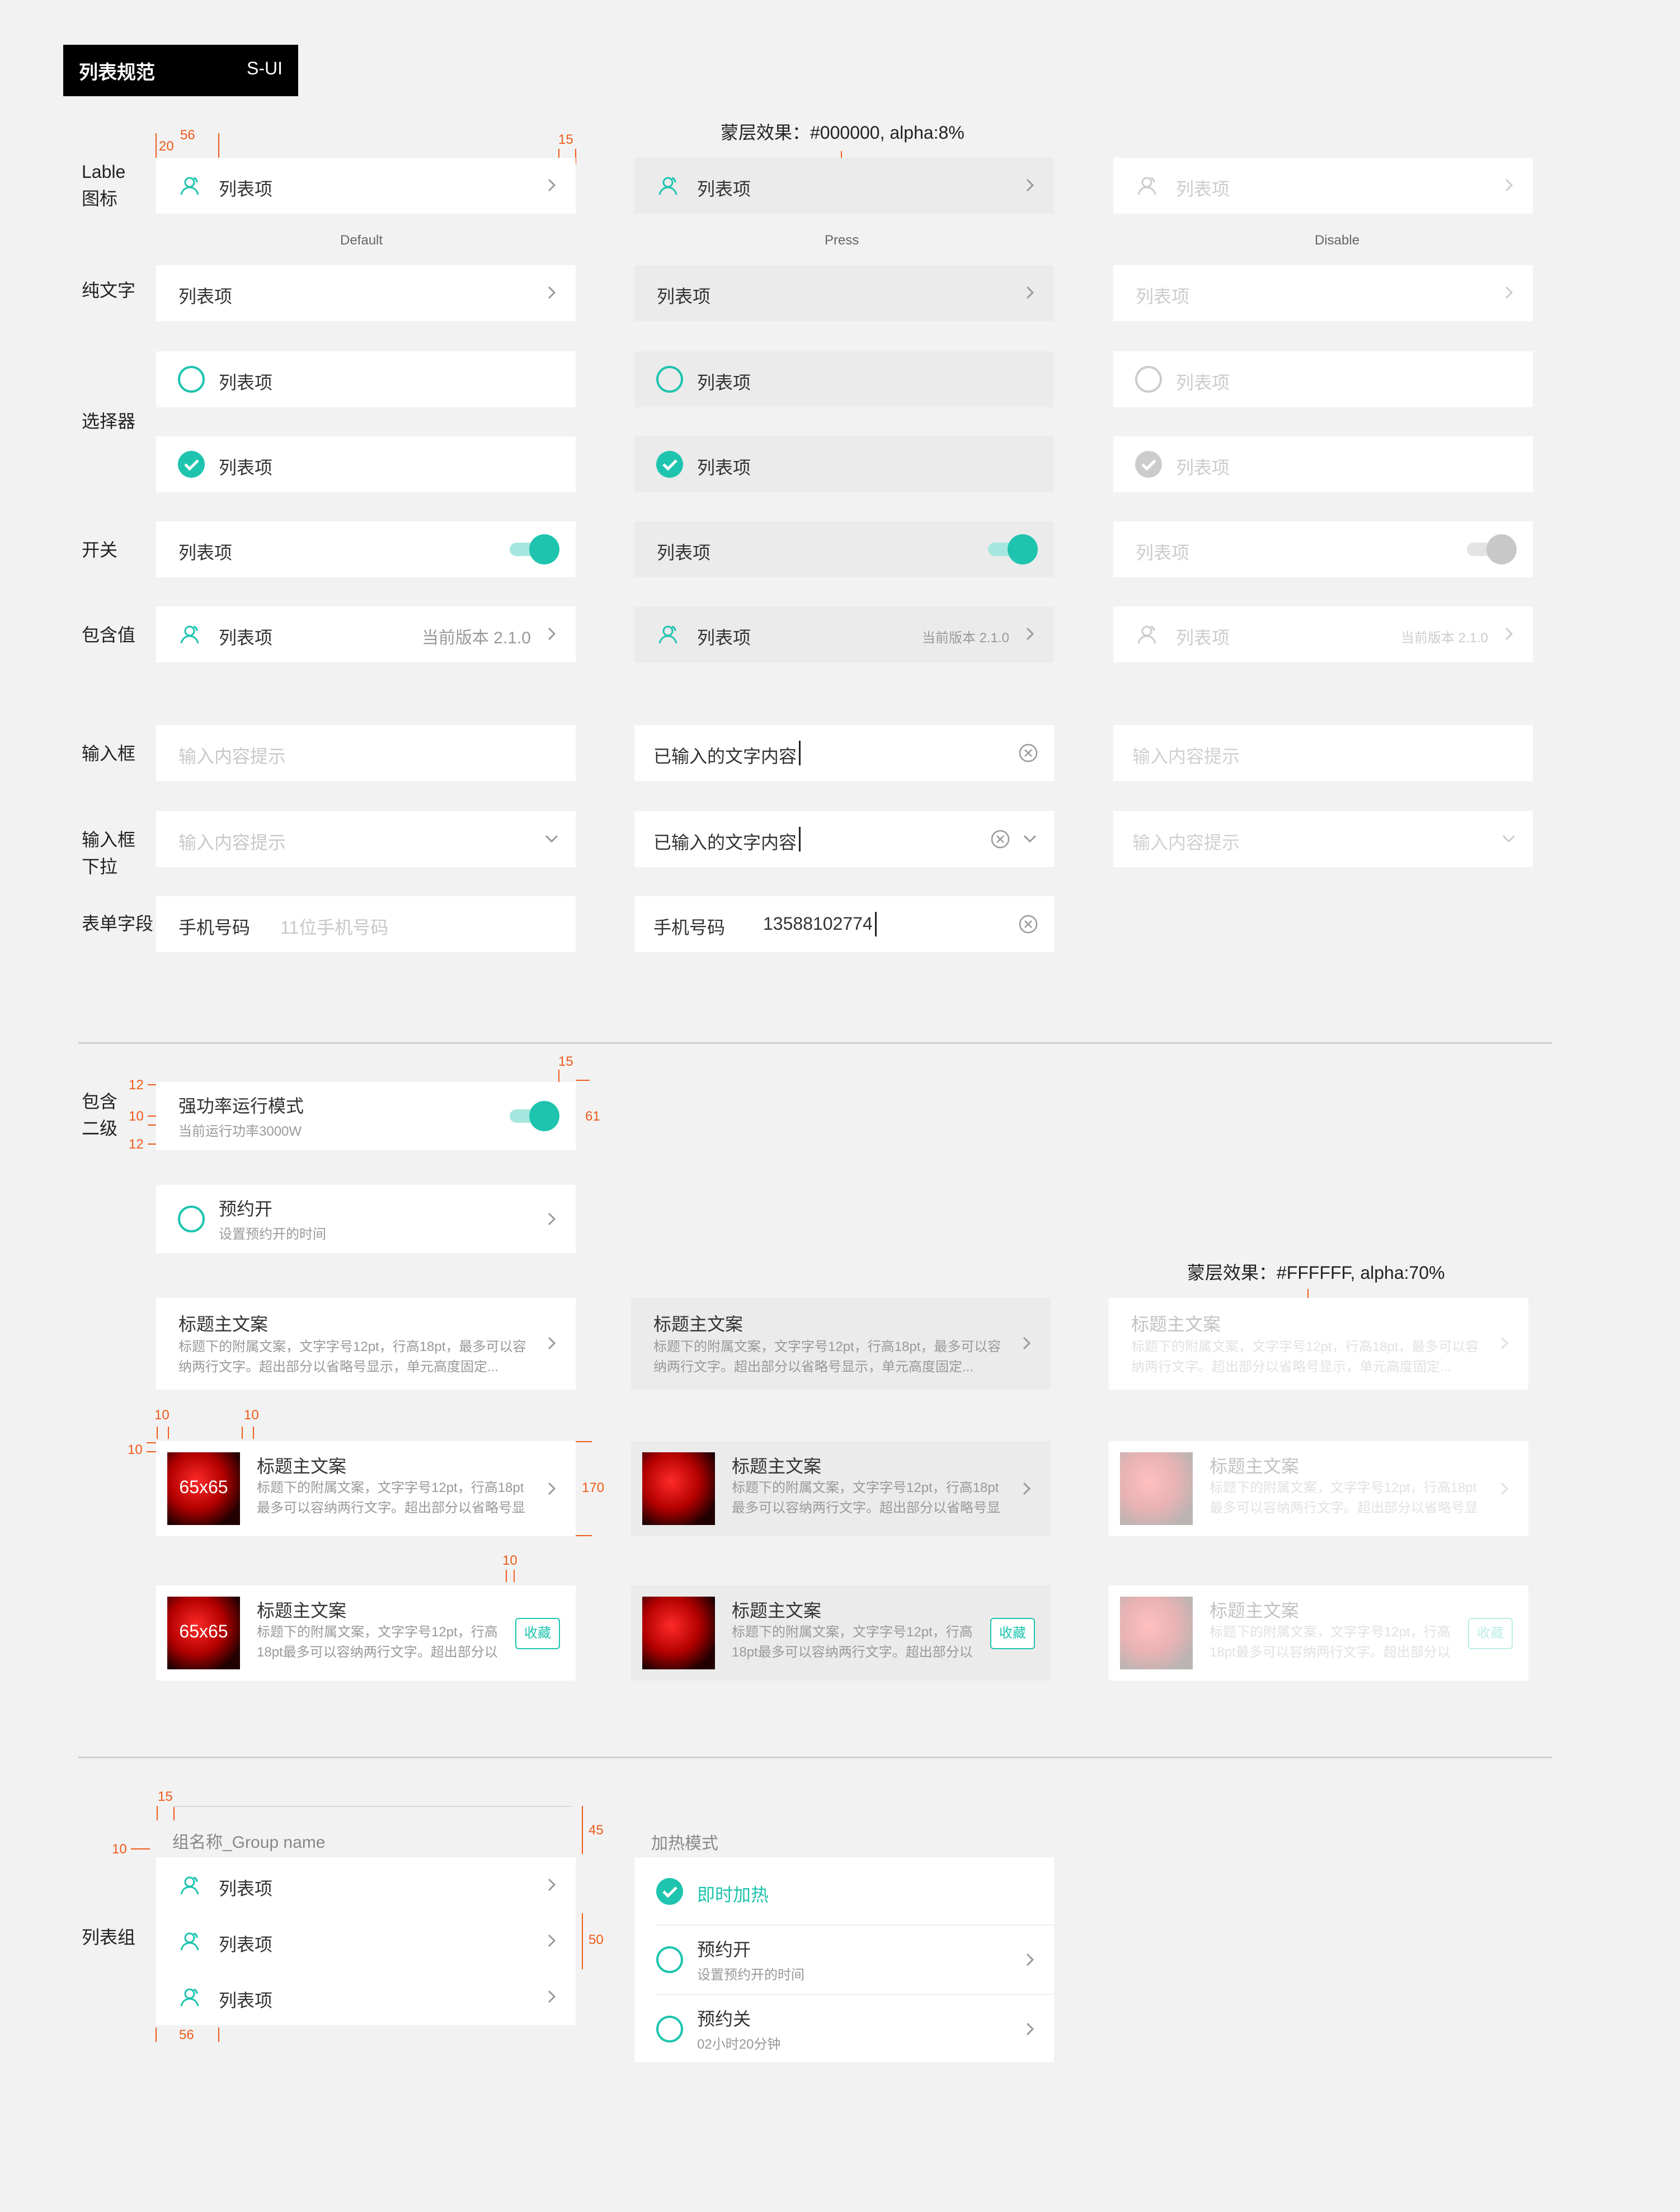  Describe the element at coordinates (167, 146) in the screenshot. I see `spec-value: 20` at that location.